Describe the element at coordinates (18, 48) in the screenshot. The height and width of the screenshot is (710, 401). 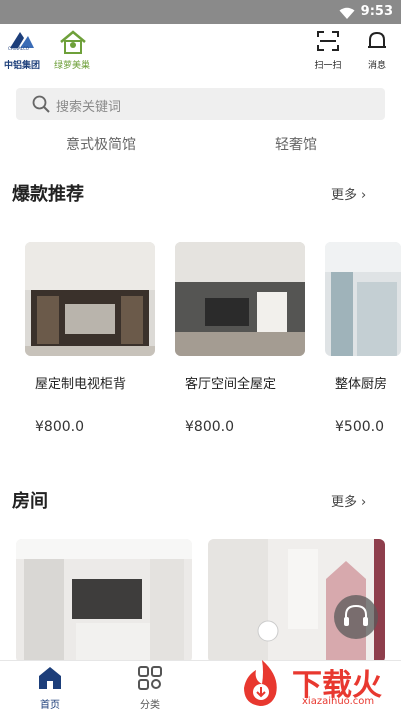
I see `svg-text: CHINALCO` at that location.